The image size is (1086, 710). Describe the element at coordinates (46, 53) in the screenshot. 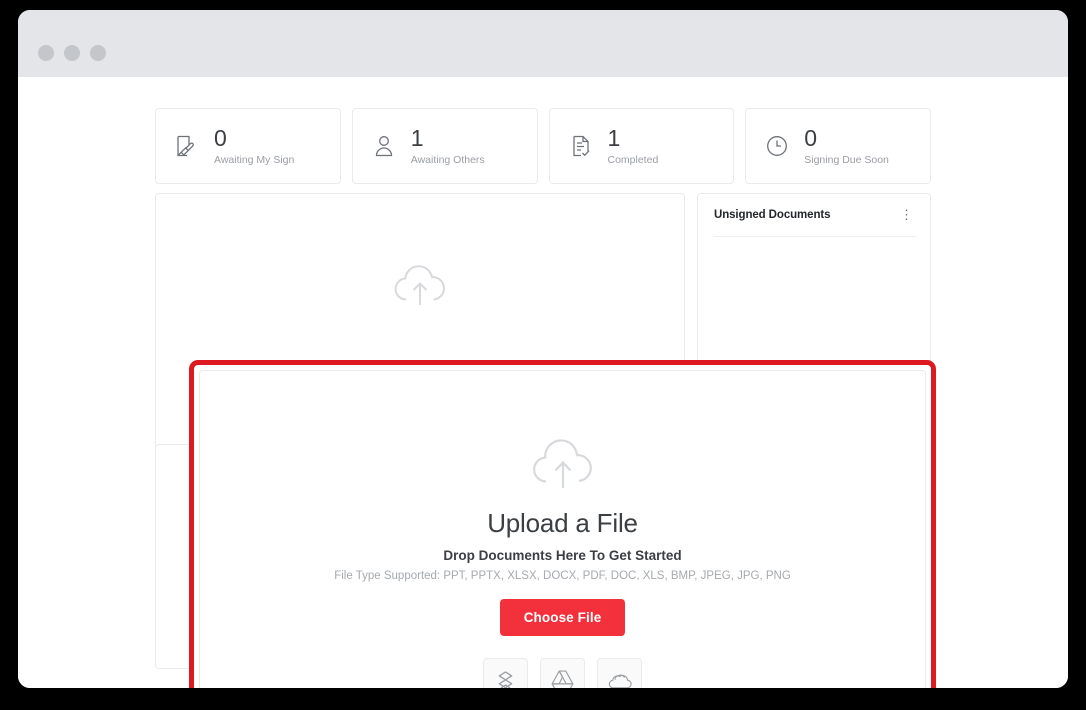

I see `window-dot-close` at that location.